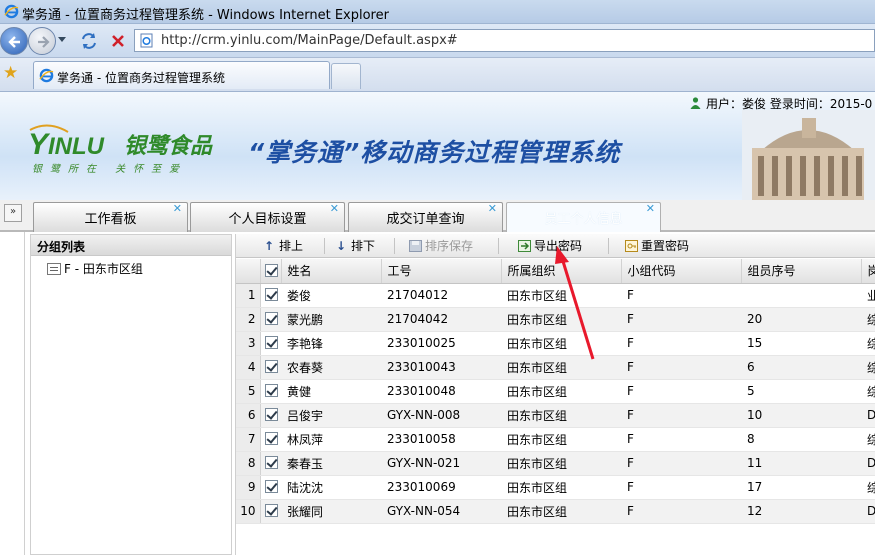 The width and height of the screenshot is (875, 555). I want to click on tab-employee-info: 员工个人信息 ✕, so click(583, 217).